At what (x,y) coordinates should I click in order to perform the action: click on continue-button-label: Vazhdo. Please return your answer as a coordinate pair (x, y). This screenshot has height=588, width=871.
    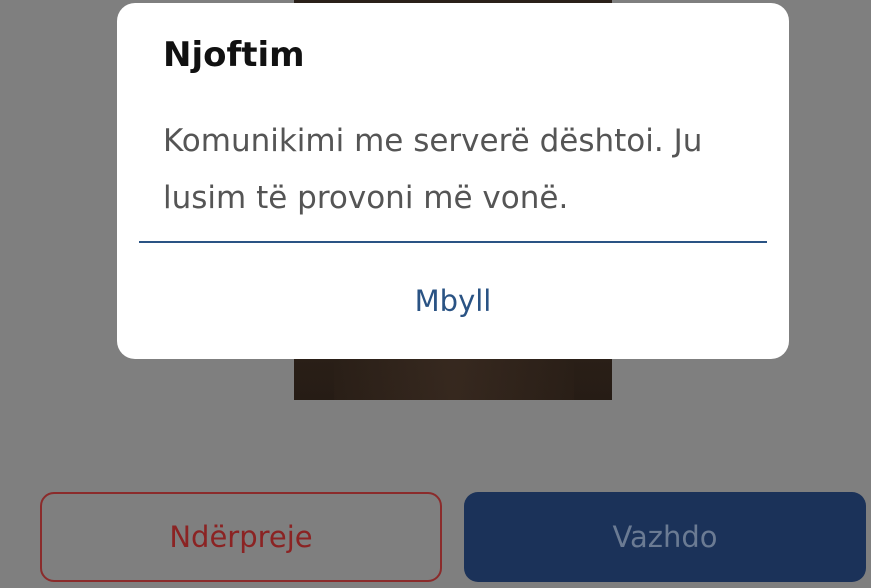
    Looking at the image, I should click on (665, 537).